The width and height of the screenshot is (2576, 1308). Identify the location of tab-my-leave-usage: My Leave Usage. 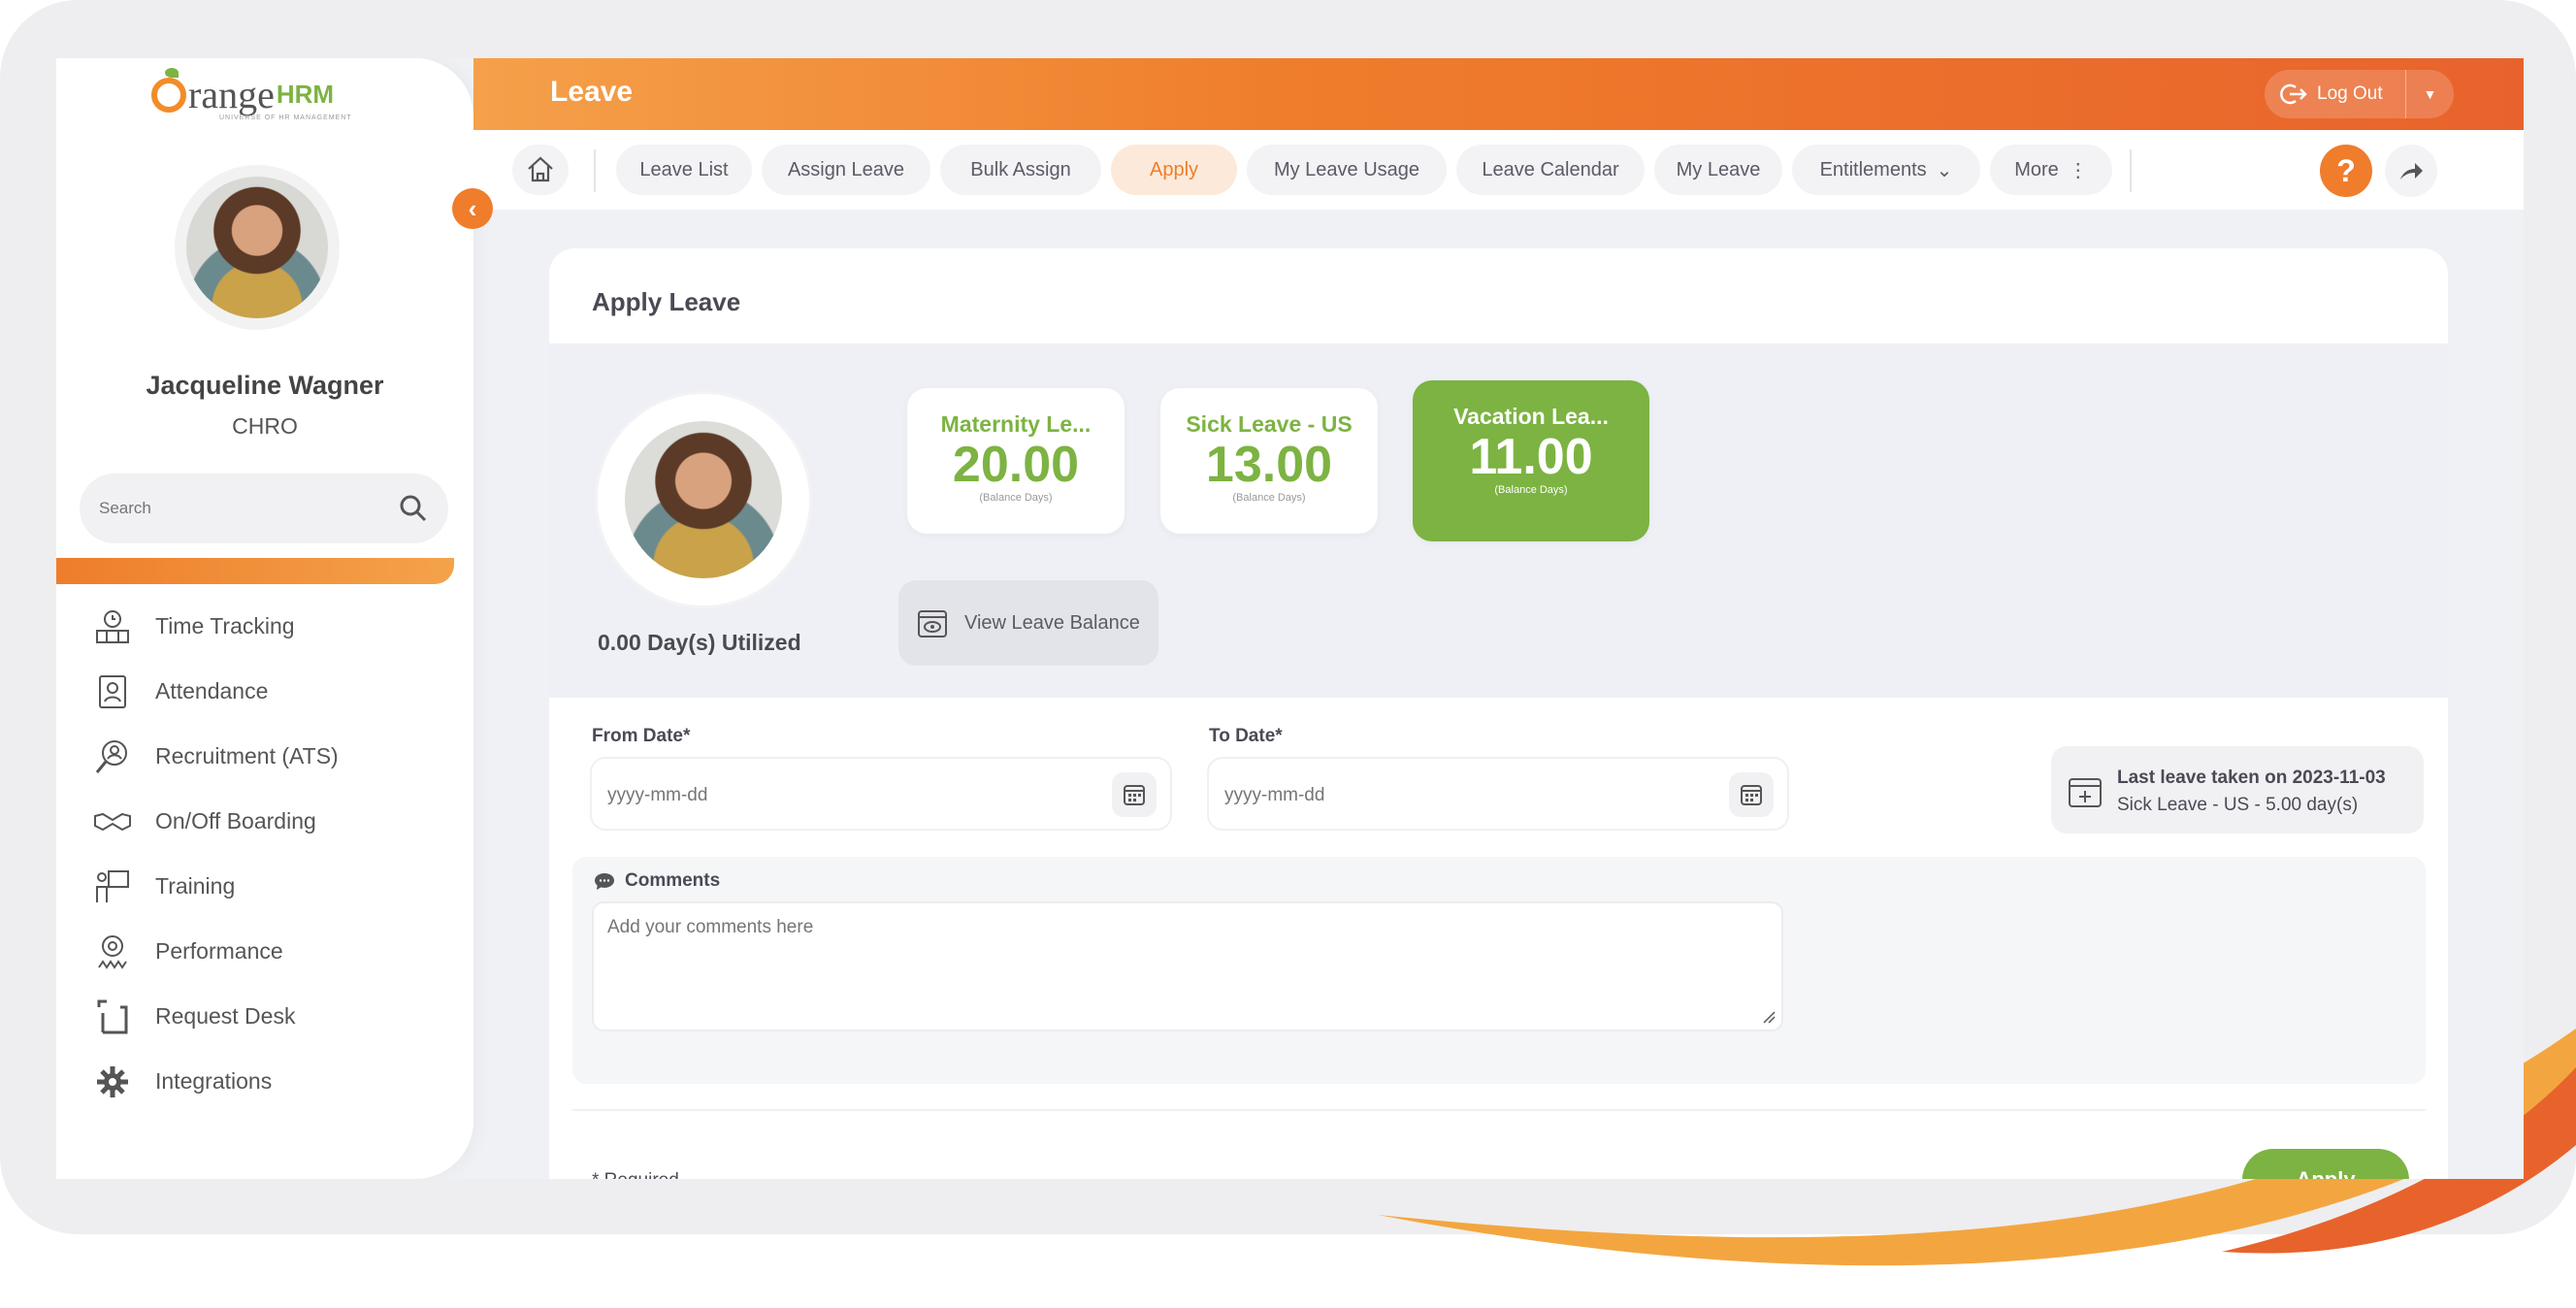
(1347, 170).